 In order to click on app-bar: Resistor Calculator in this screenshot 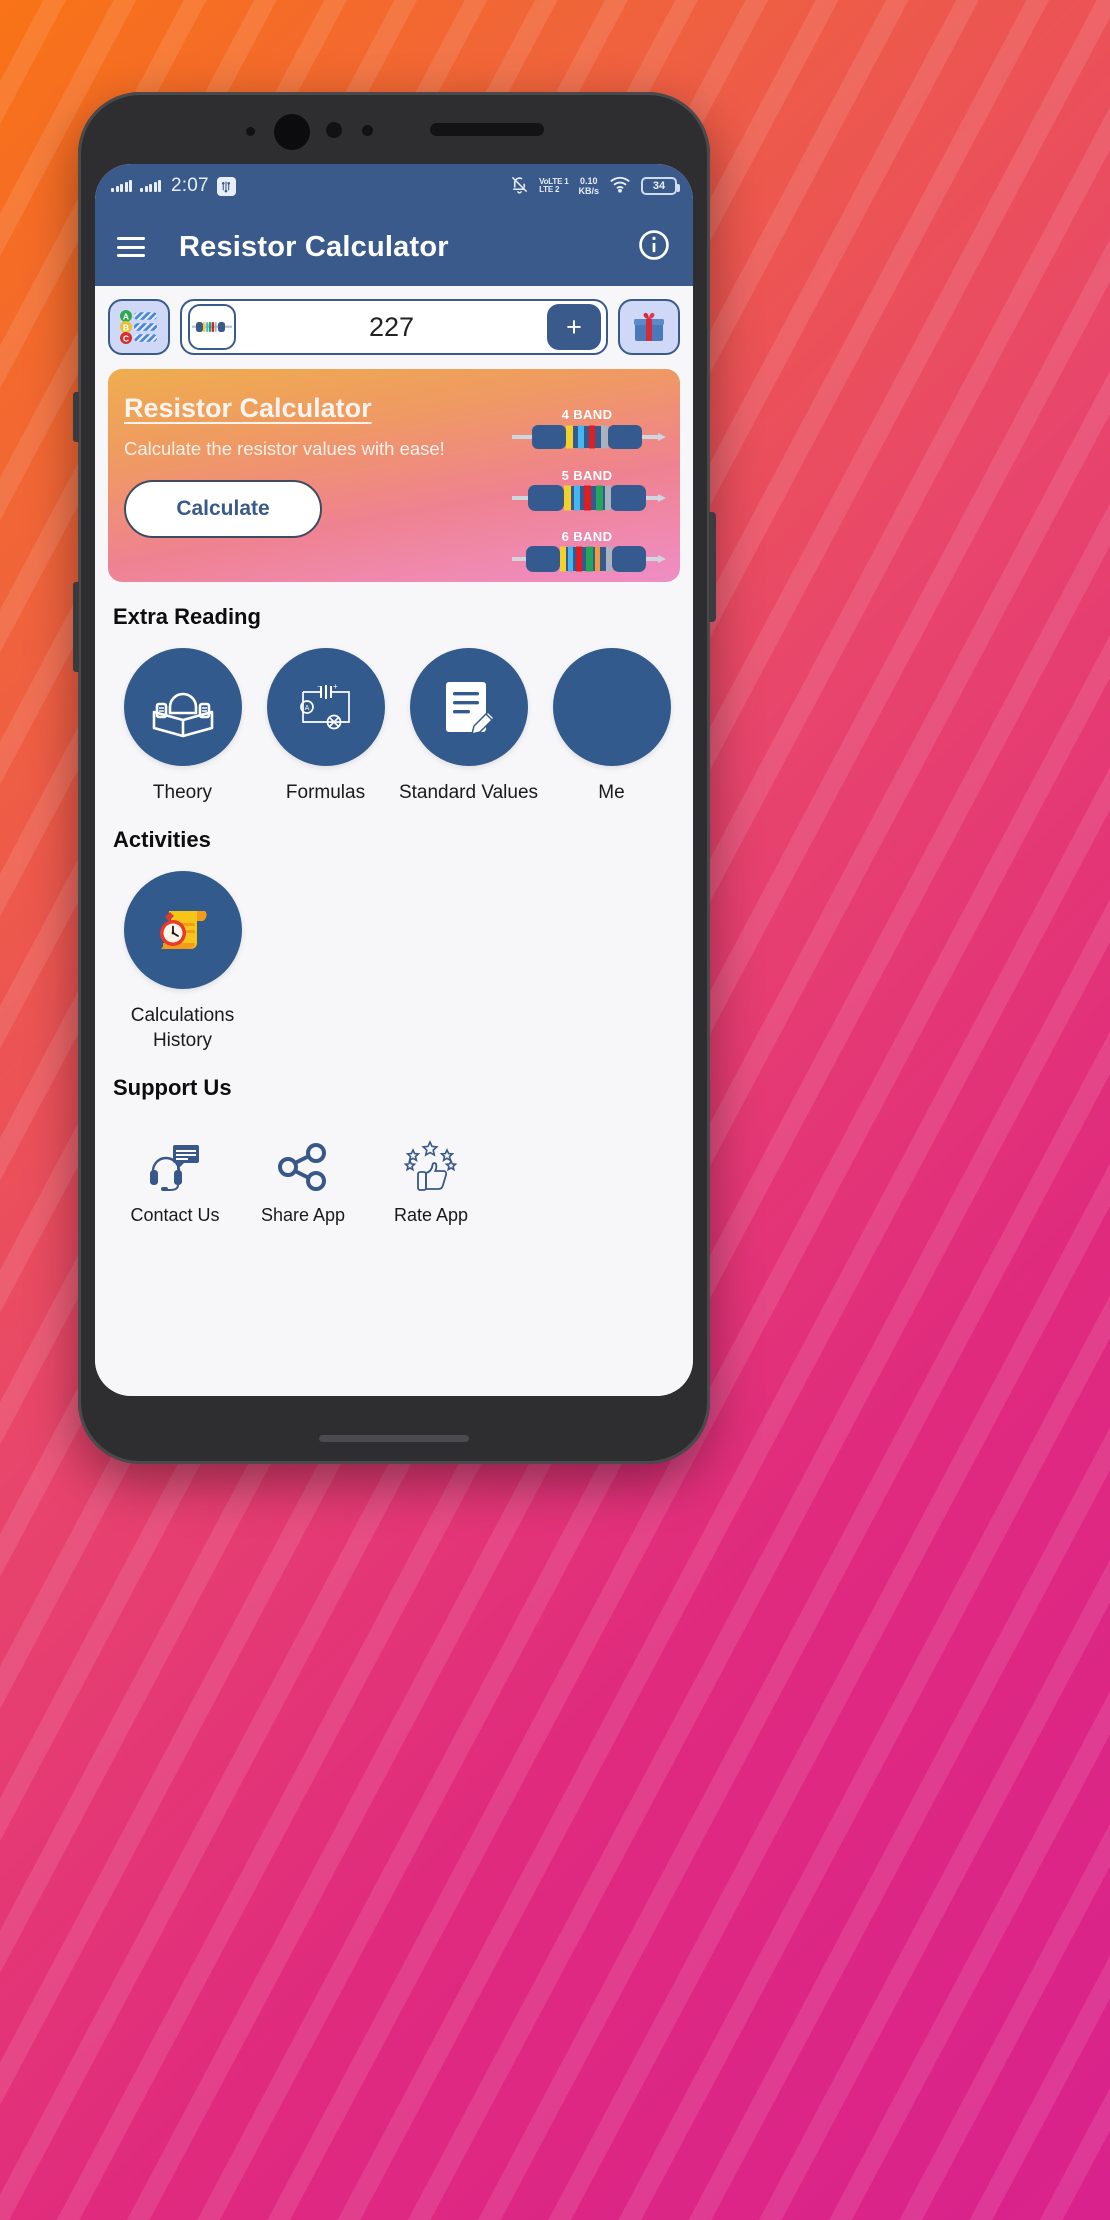, I will do `click(394, 247)`.